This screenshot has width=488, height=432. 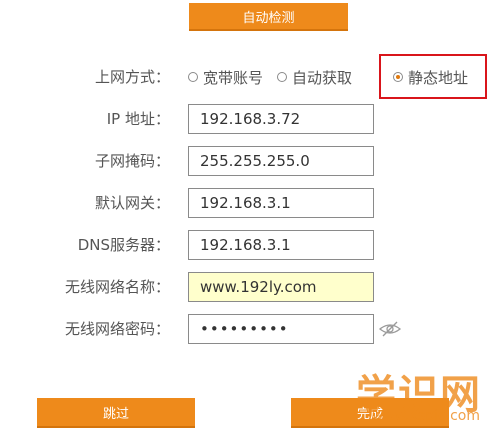 I want to click on radio-auto-obtain-label: 自动获取, so click(x=322, y=77).